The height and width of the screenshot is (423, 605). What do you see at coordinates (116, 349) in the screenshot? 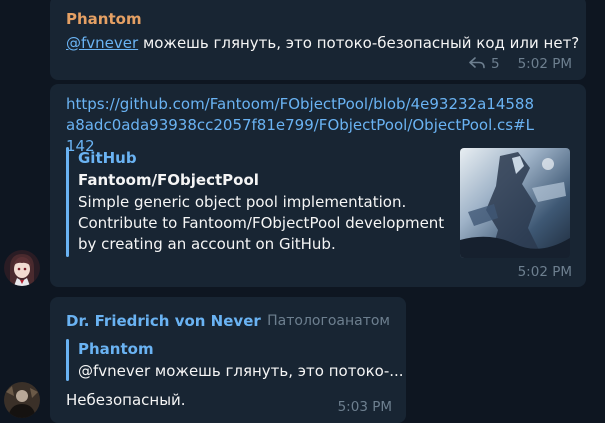
I see `quoted-sender: Phantom` at bounding box center [116, 349].